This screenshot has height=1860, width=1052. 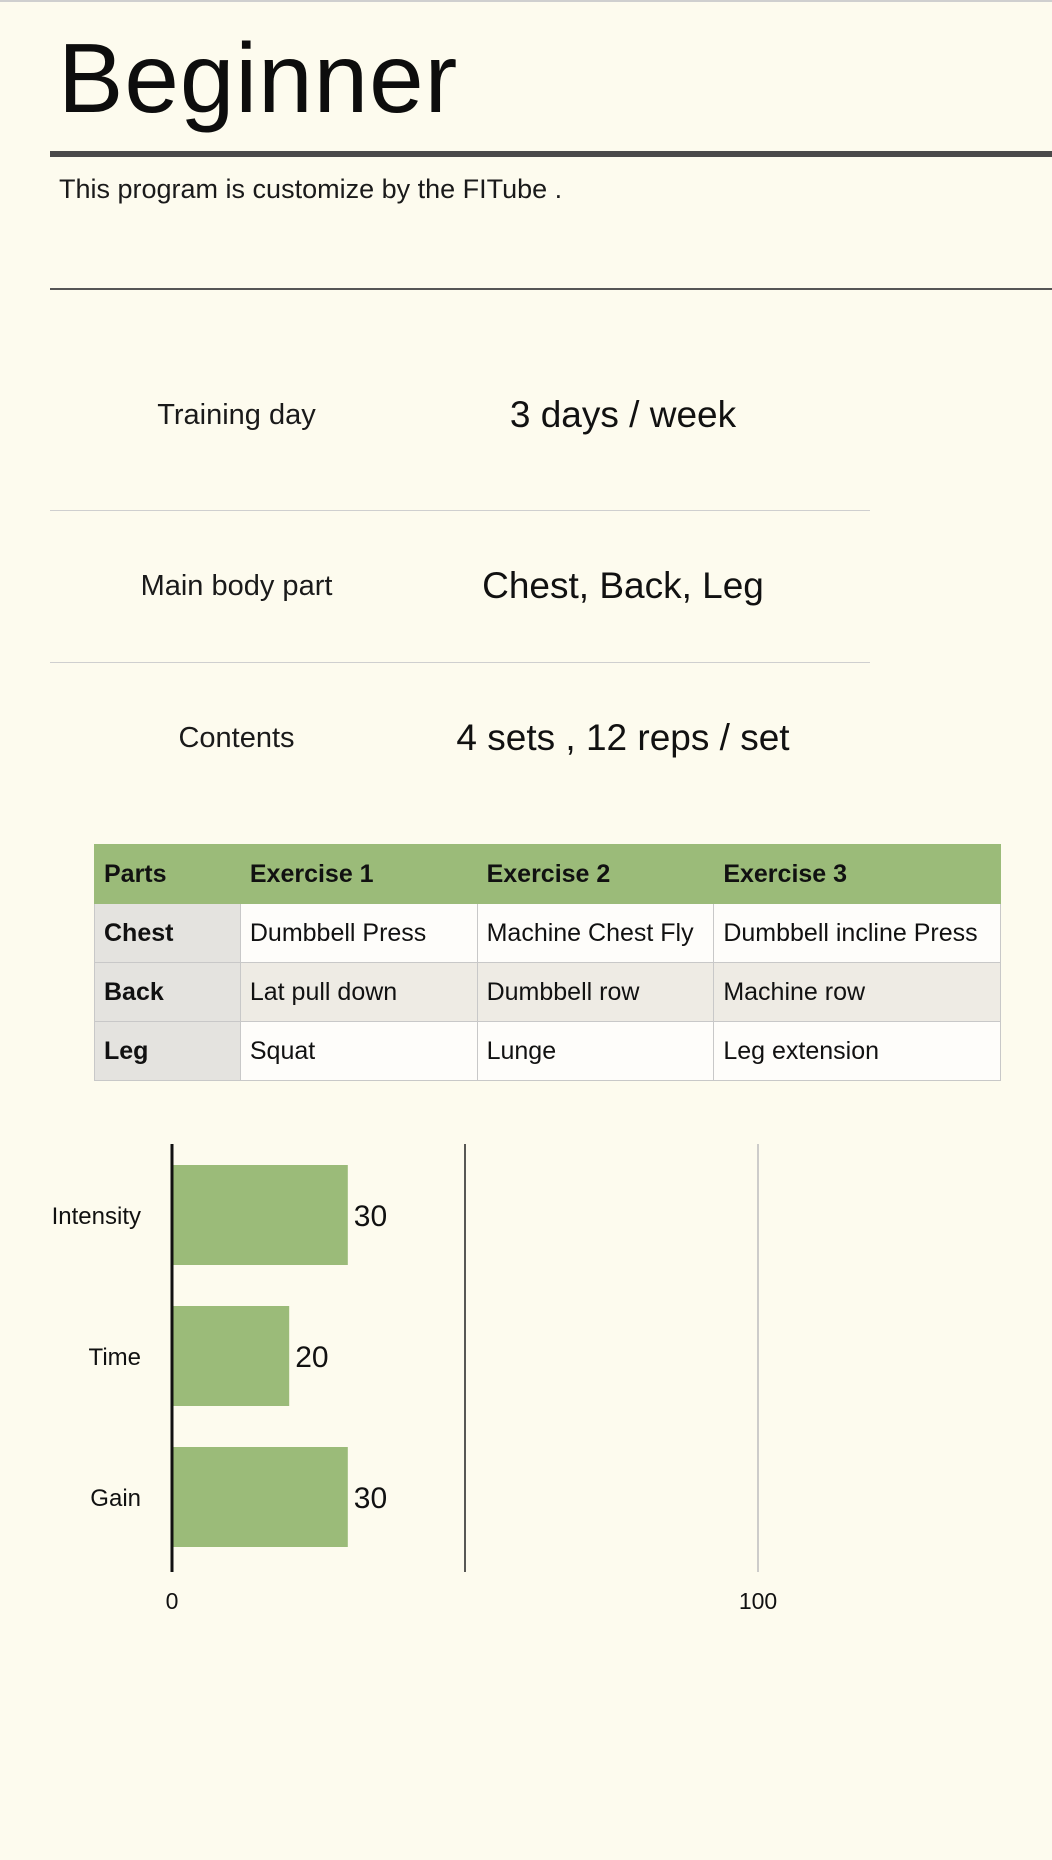 I want to click on category-label: Gain, so click(x=115, y=1498).